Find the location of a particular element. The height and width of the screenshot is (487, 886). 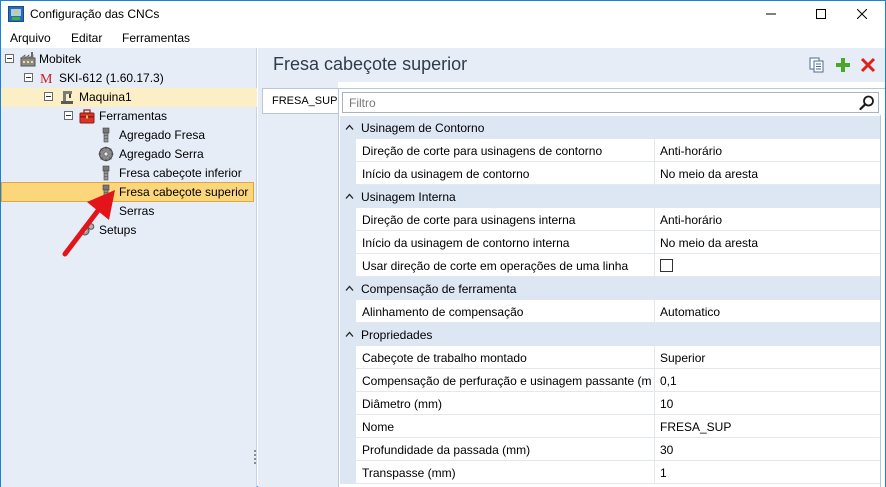

tree-label: Ferramentas is located at coordinates (133, 116).